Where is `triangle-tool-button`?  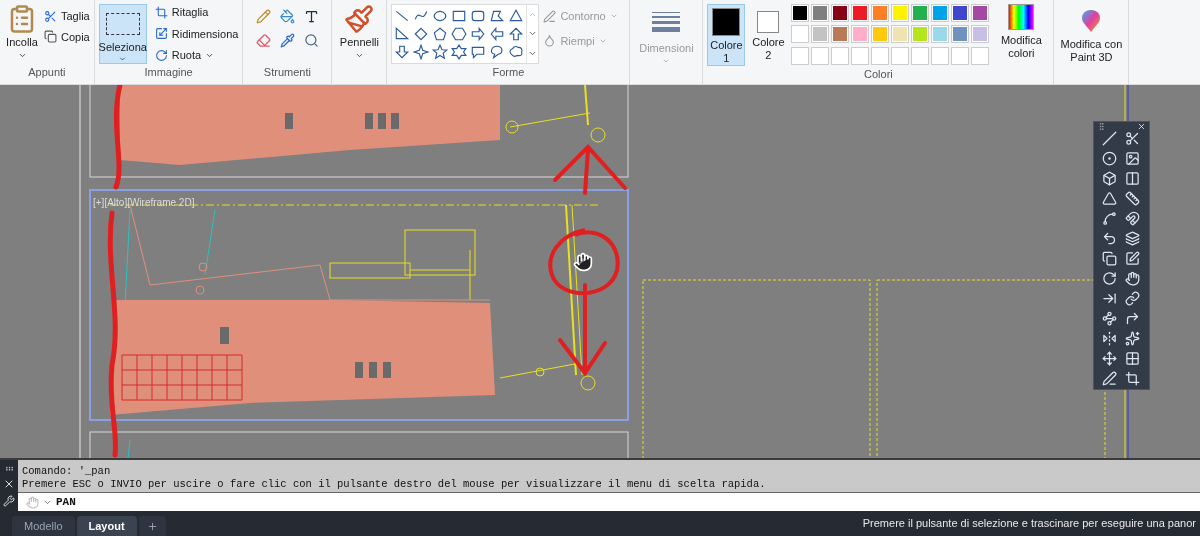 triangle-tool-button is located at coordinates (1109, 198).